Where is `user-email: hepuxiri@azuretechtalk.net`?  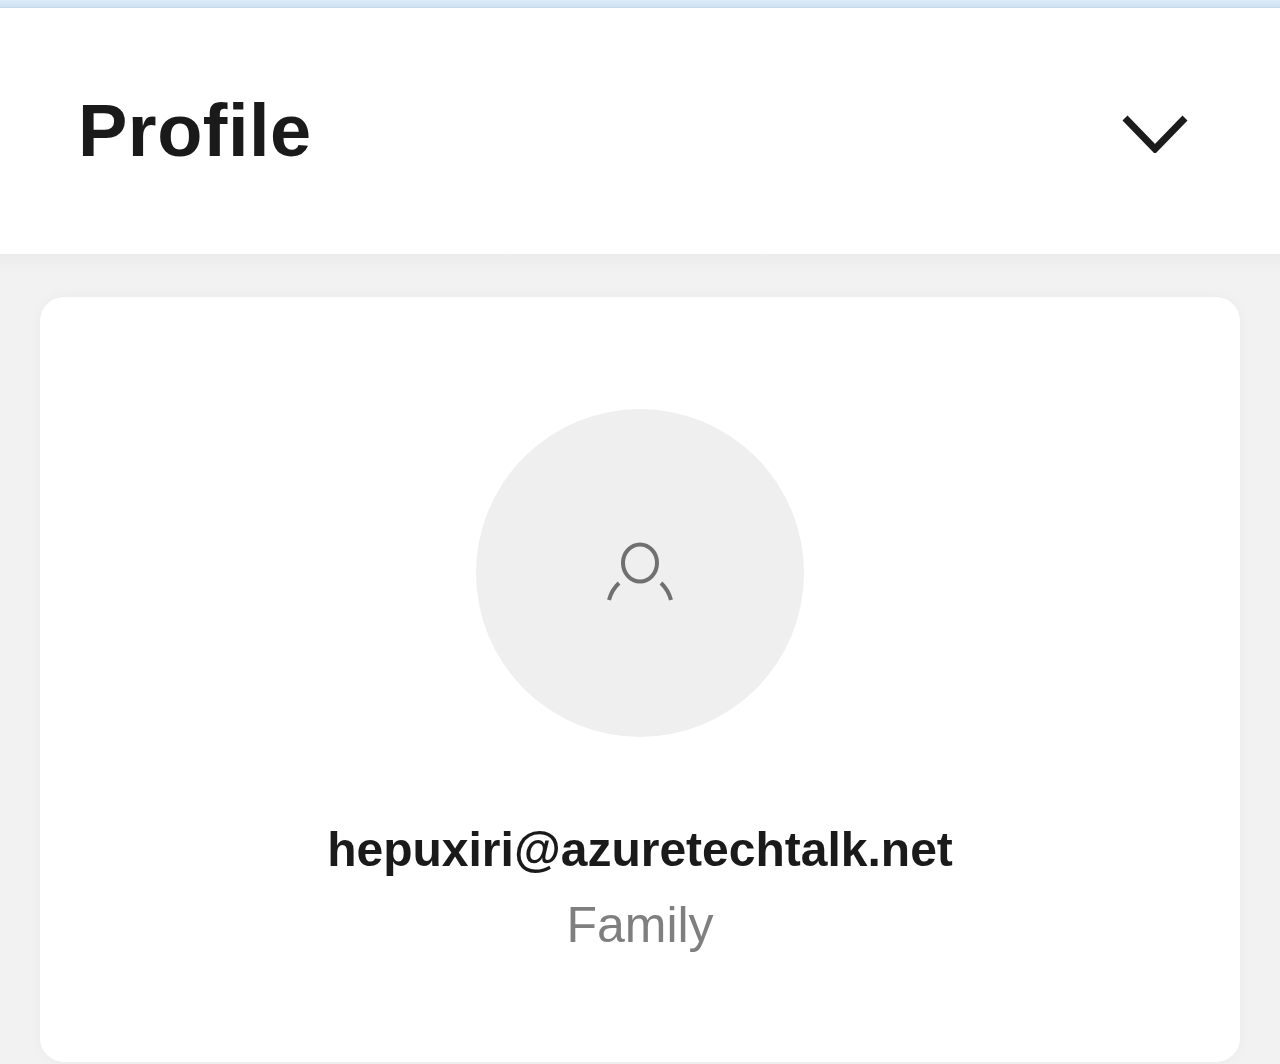 user-email: hepuxiri@azuretechtalk.net is located at coordinates (640, 850).